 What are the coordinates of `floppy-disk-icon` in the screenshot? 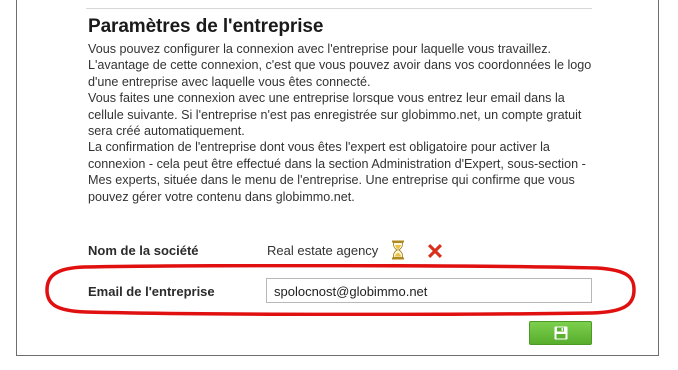 It's located at (561, 333).